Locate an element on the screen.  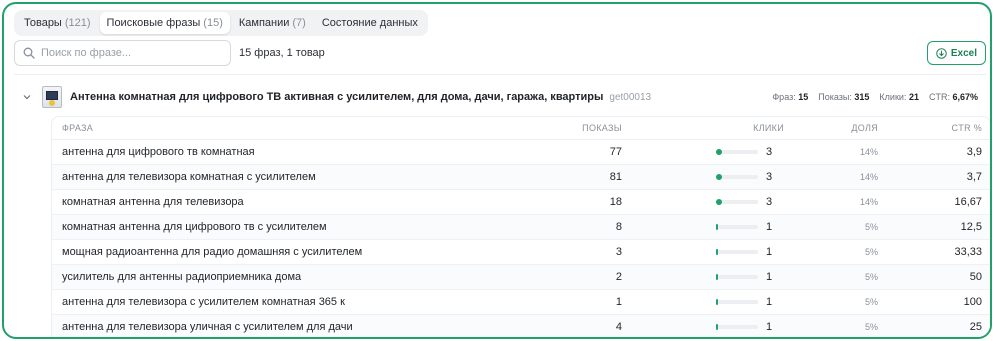
tab-products: Товары (121) is located at coordinates (57, 23).